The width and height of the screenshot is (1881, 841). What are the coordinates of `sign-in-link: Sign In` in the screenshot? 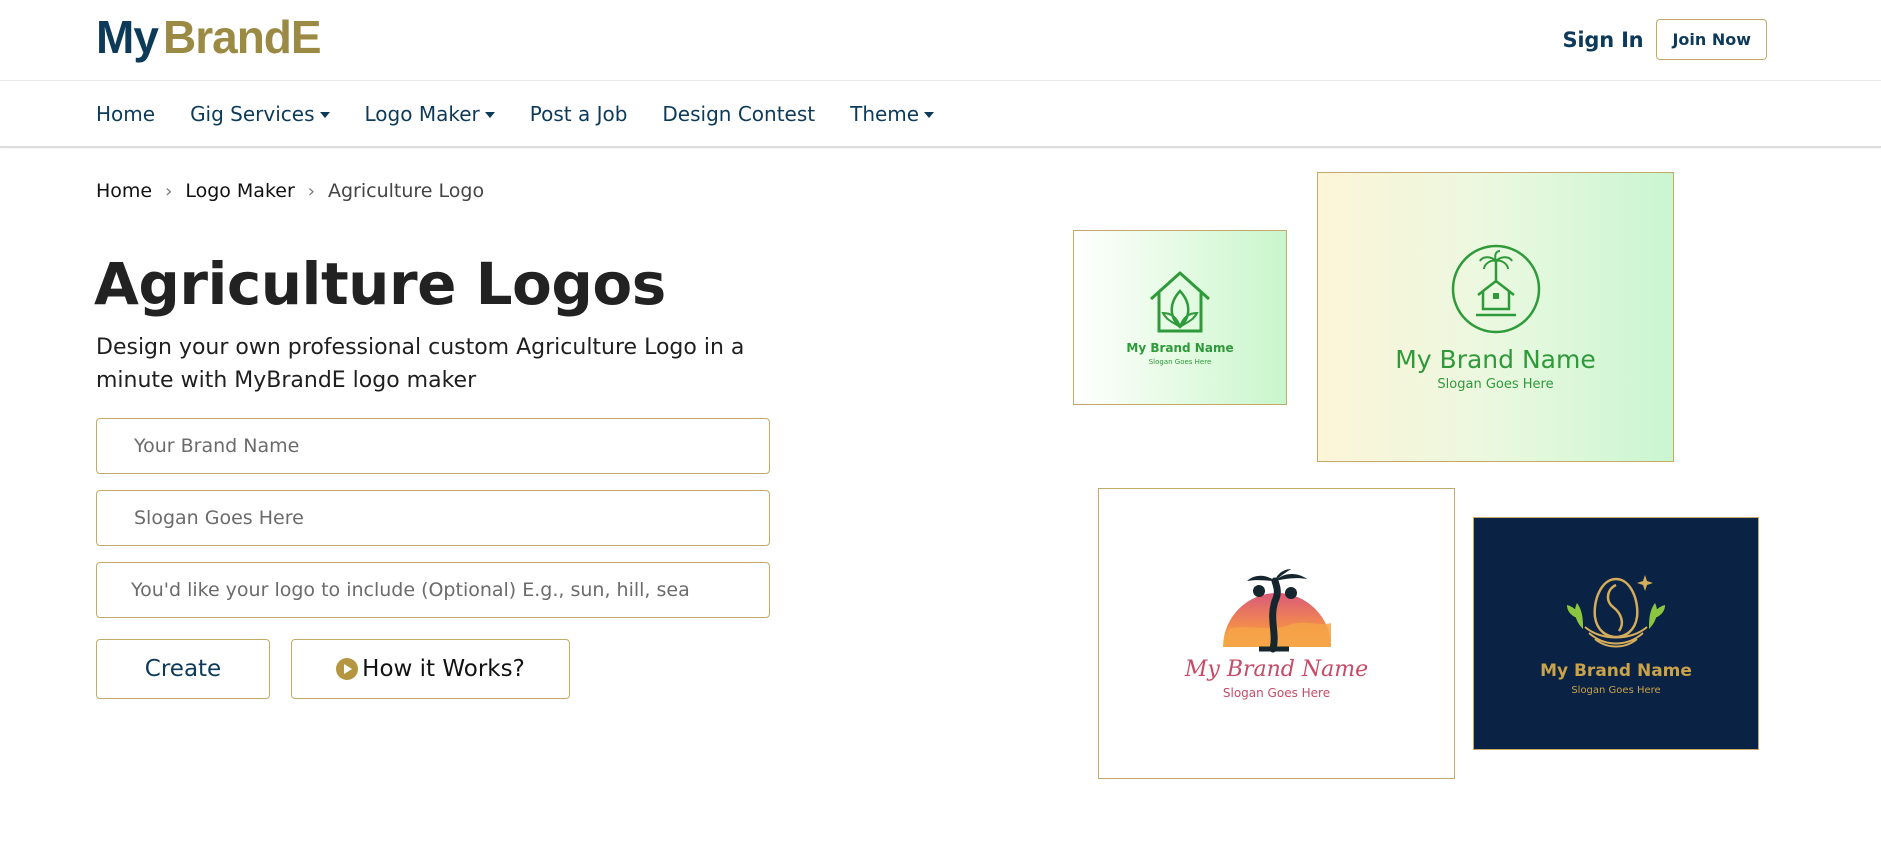 It's located at (1602, 40).